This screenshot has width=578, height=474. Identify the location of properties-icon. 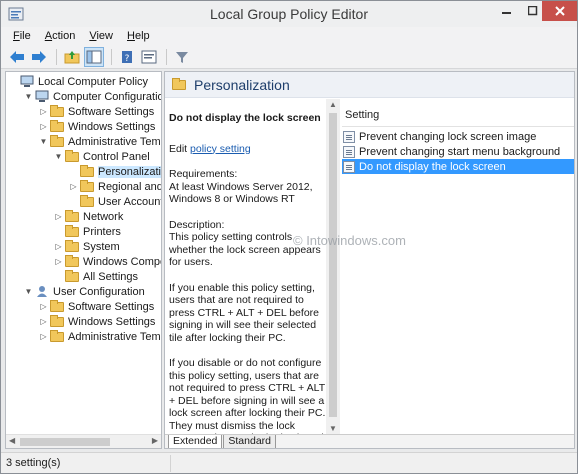
(149, 56).